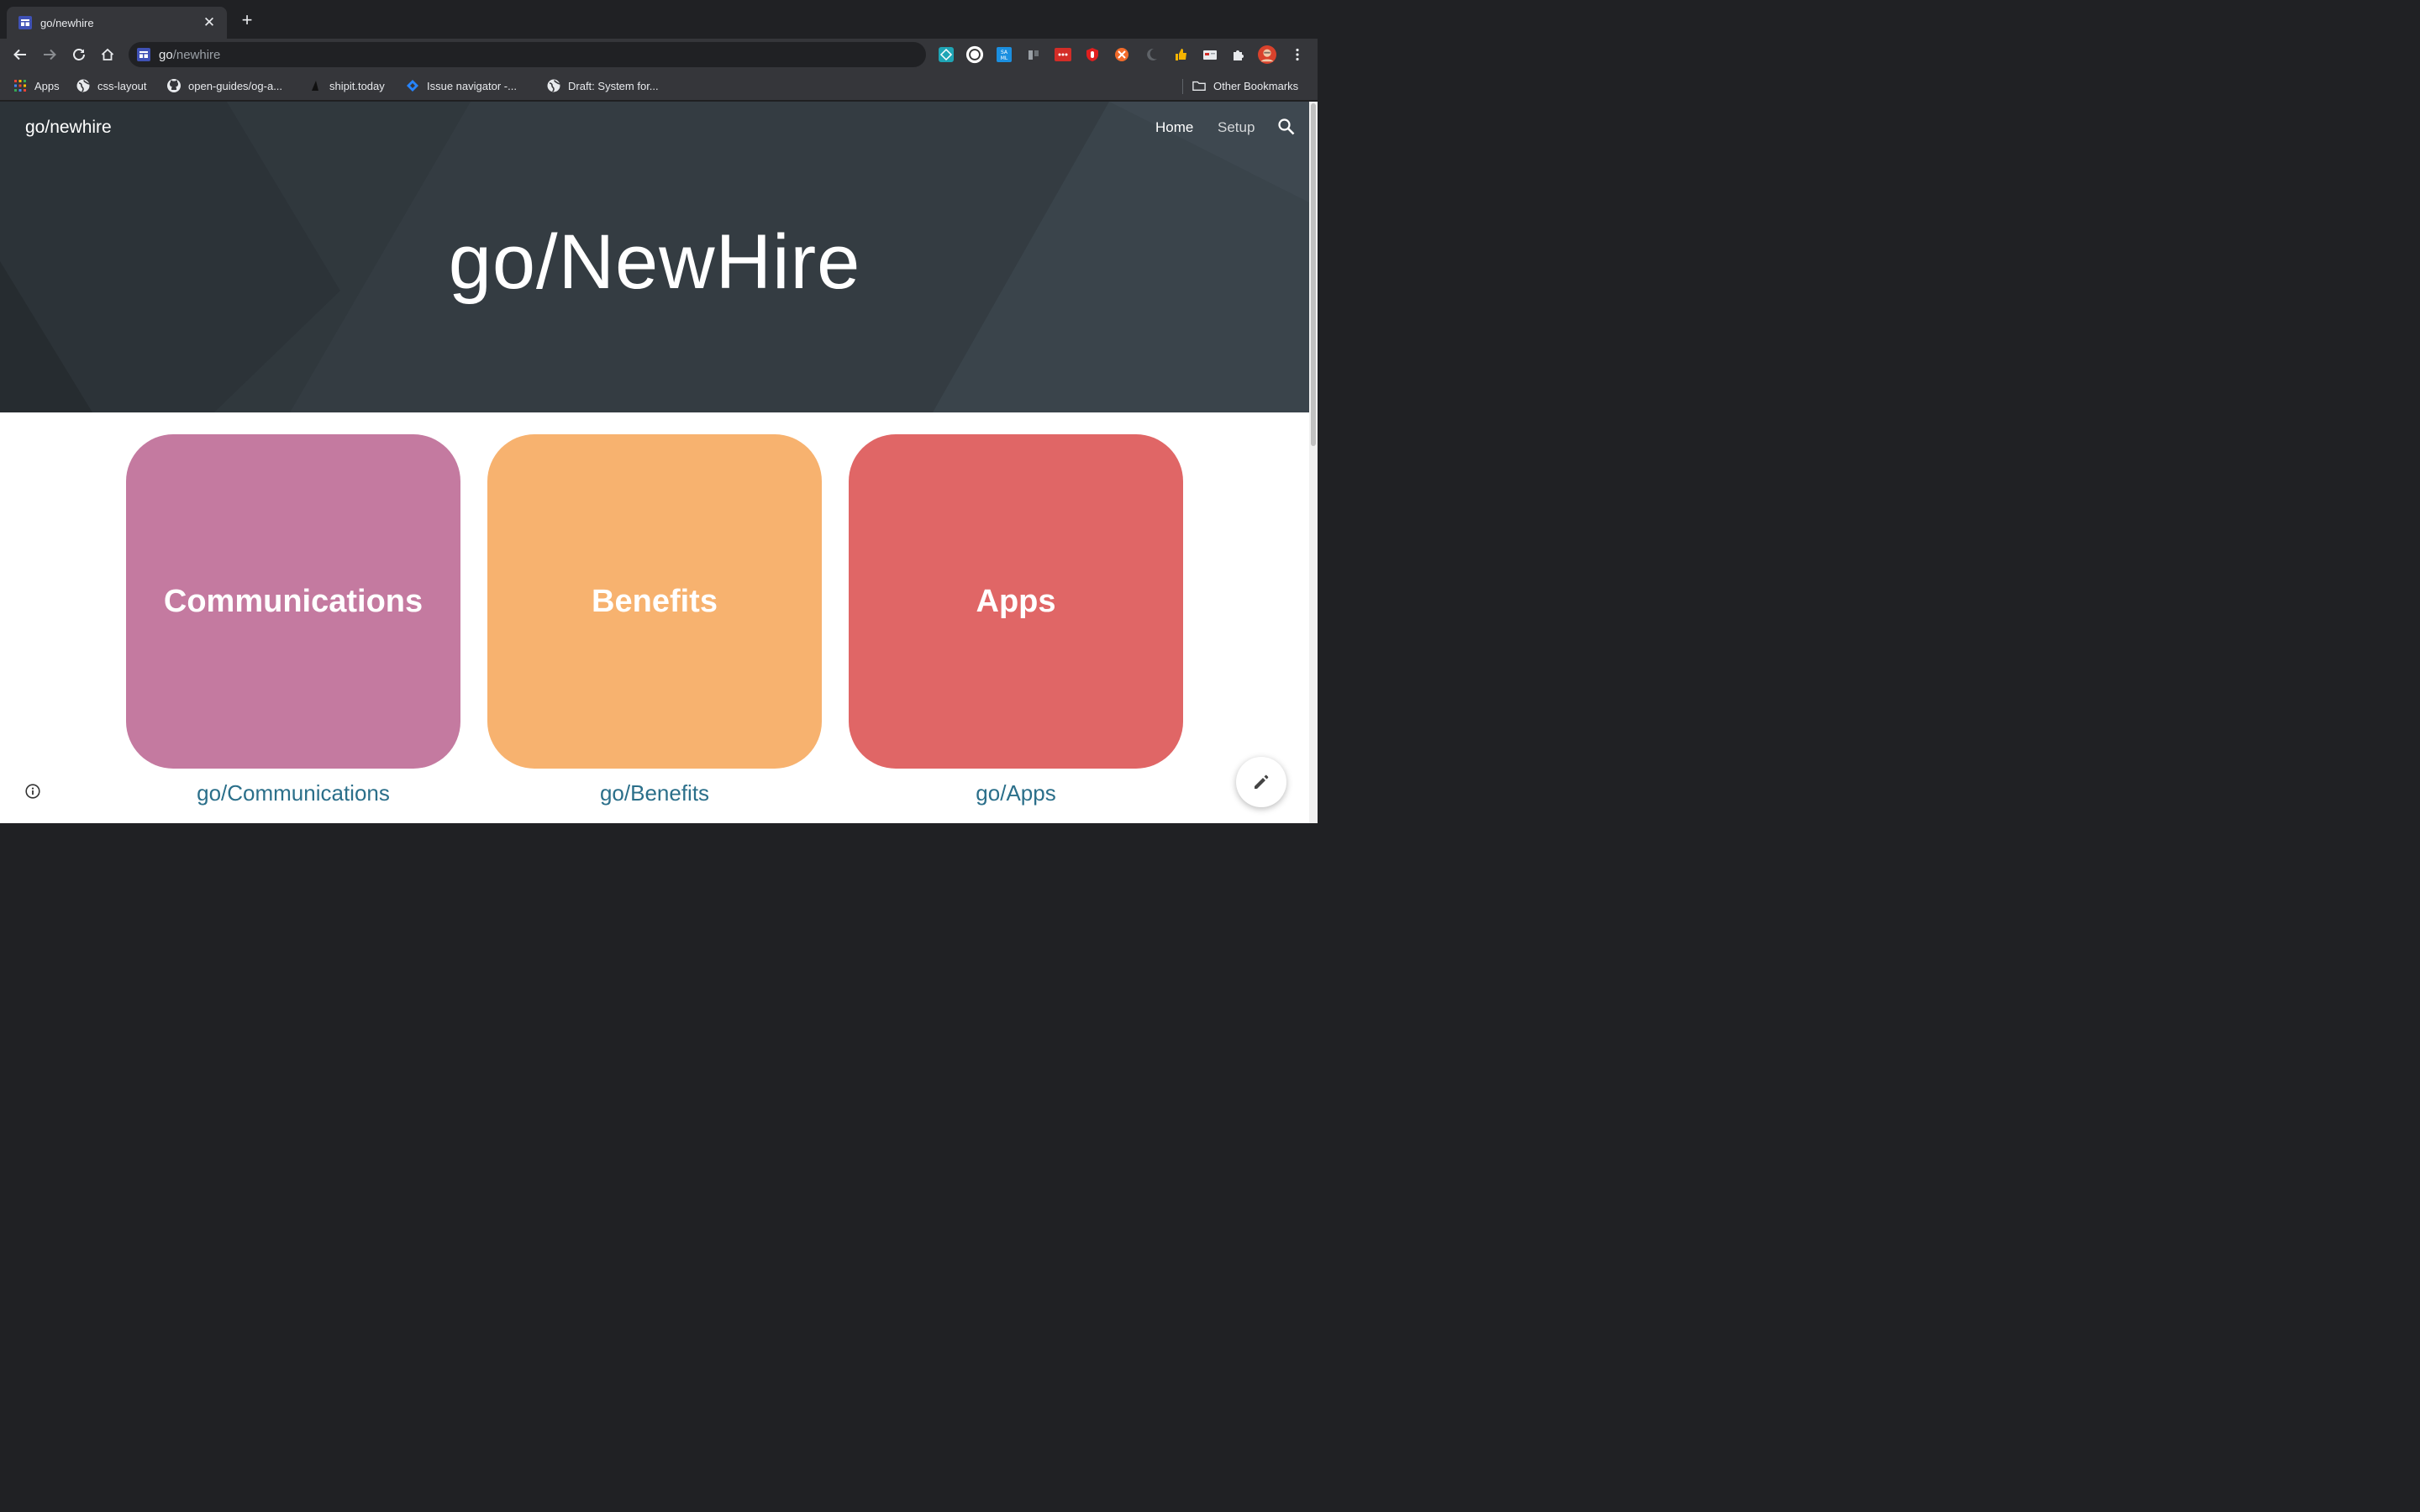 The height and width of the screenshot is (1512, 2420). I want to click on saml-extension-icon: SA ML, so click(1004, 54).